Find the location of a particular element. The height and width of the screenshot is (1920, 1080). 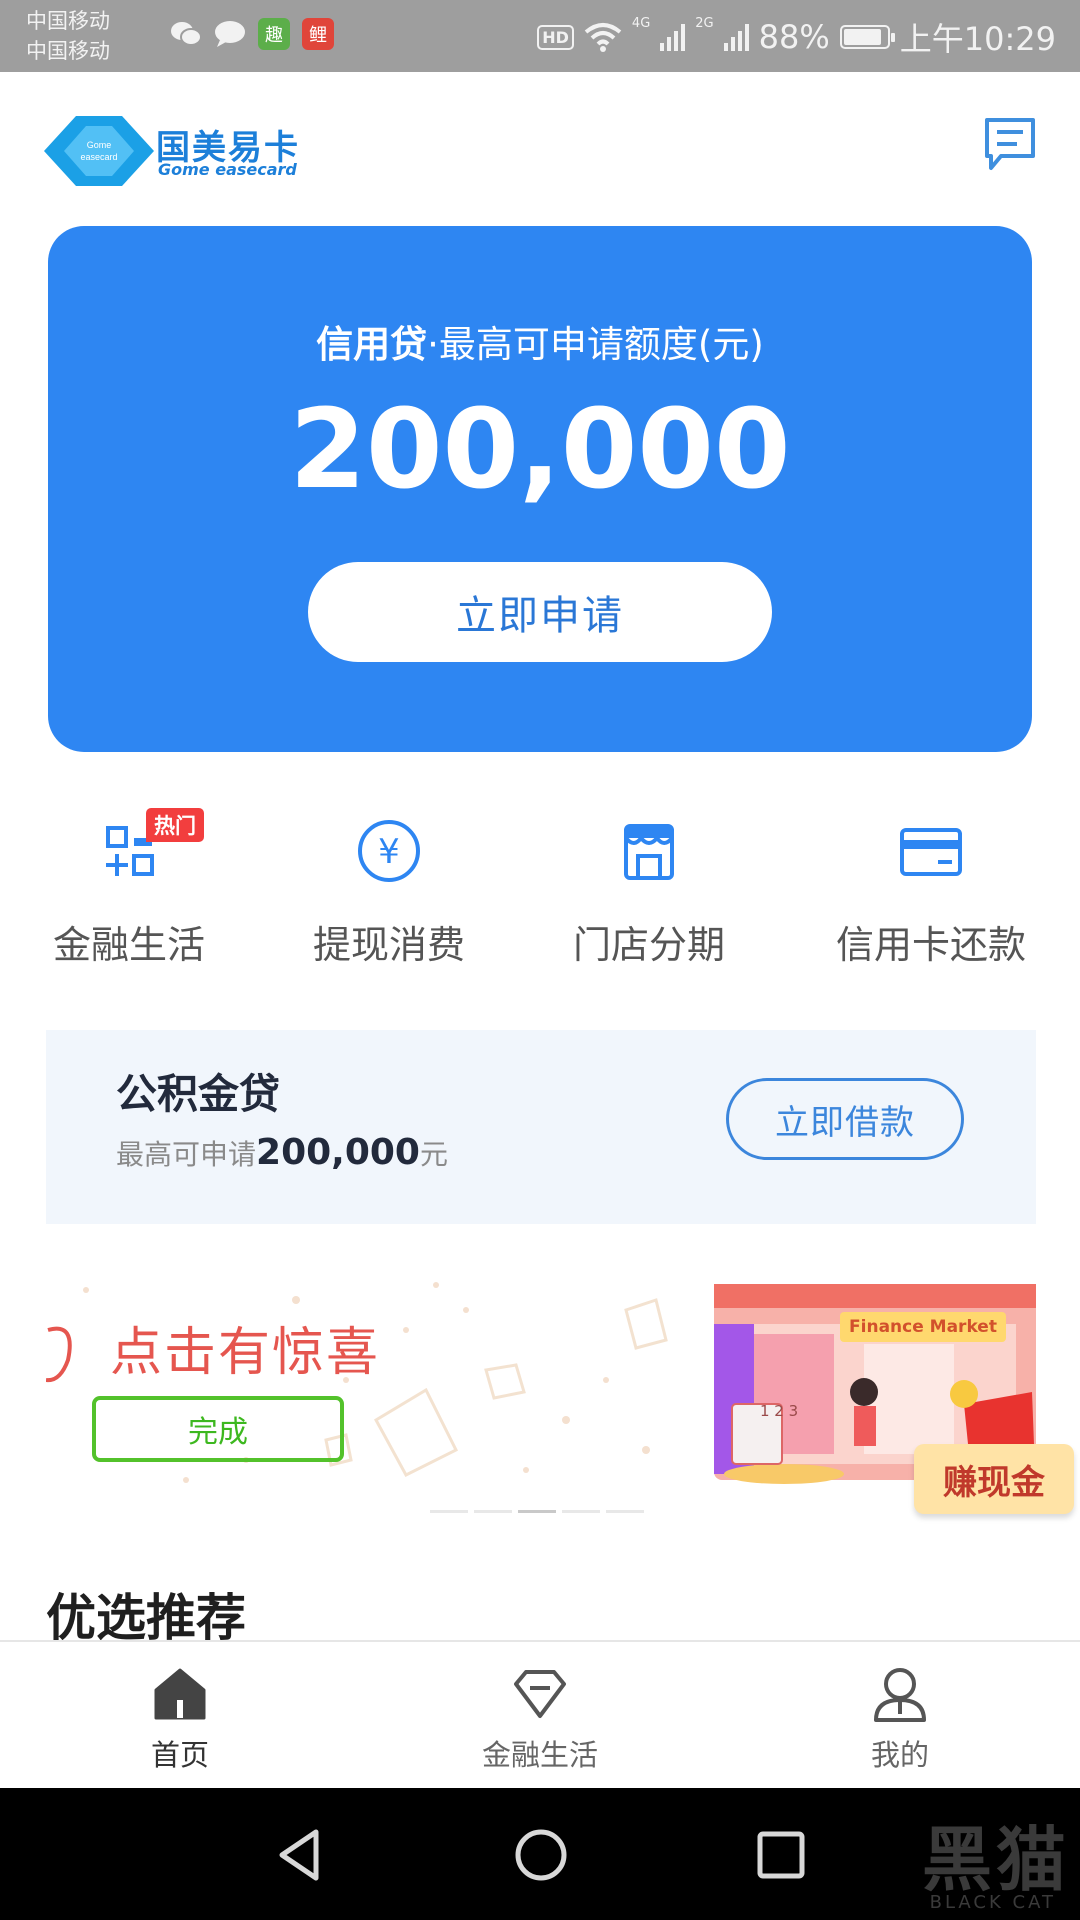

banner-decoration is located at coordinates (357, 1382).